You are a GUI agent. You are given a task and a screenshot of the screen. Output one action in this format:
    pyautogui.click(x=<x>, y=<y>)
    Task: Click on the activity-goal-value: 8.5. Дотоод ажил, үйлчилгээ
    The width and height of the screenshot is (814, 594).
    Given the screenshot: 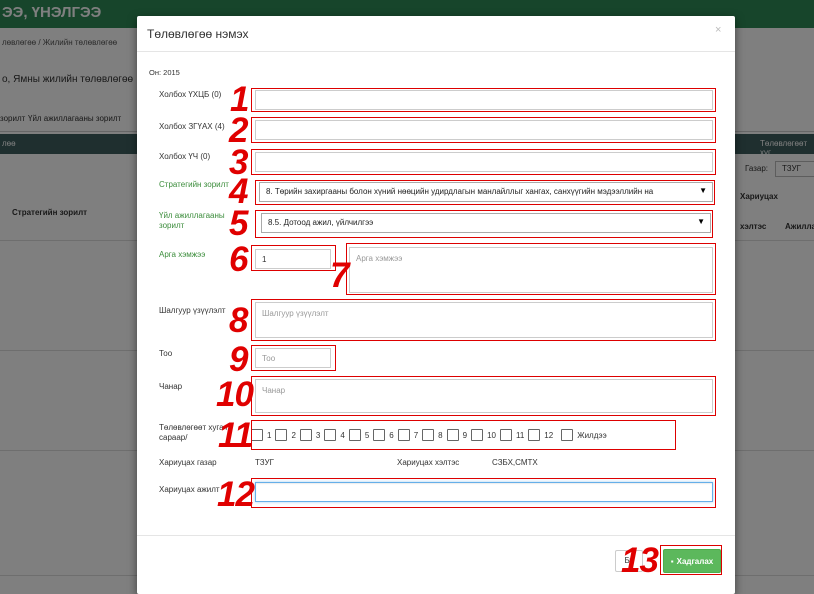 What is the action you would take?
    pyautogui.click(x=321, y=222)
    